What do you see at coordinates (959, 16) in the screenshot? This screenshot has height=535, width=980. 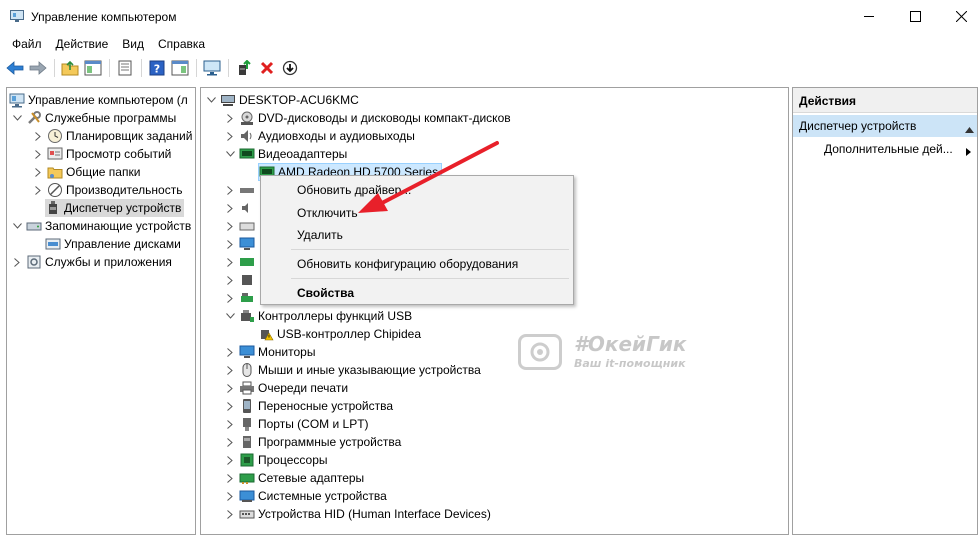 I see `close-button` at bounding box center [959, 16].